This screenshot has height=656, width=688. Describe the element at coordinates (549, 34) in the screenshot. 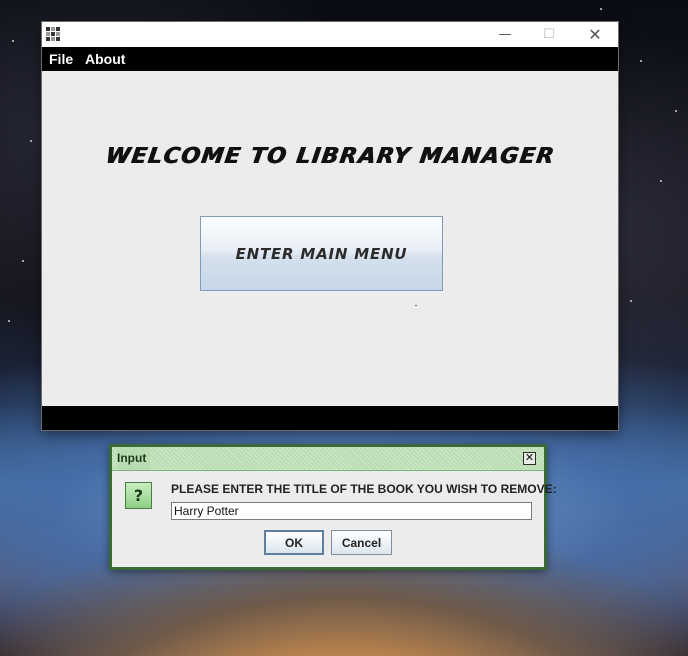

I see `maximize-button: ☐` at that location.